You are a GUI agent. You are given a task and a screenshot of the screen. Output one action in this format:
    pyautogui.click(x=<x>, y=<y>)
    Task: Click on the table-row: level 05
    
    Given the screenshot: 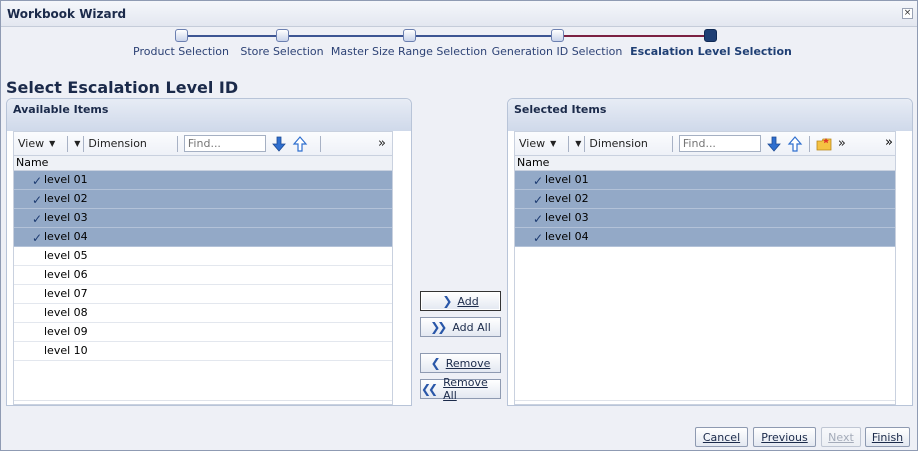 What is the action you would take?
    pyautogui.click(x=203, y=256)
    